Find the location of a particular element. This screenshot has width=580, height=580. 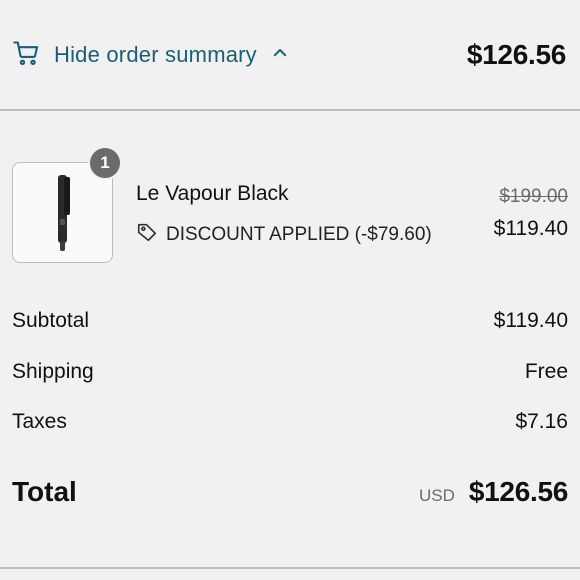

cart-icon is located at coordinates (33, 55).